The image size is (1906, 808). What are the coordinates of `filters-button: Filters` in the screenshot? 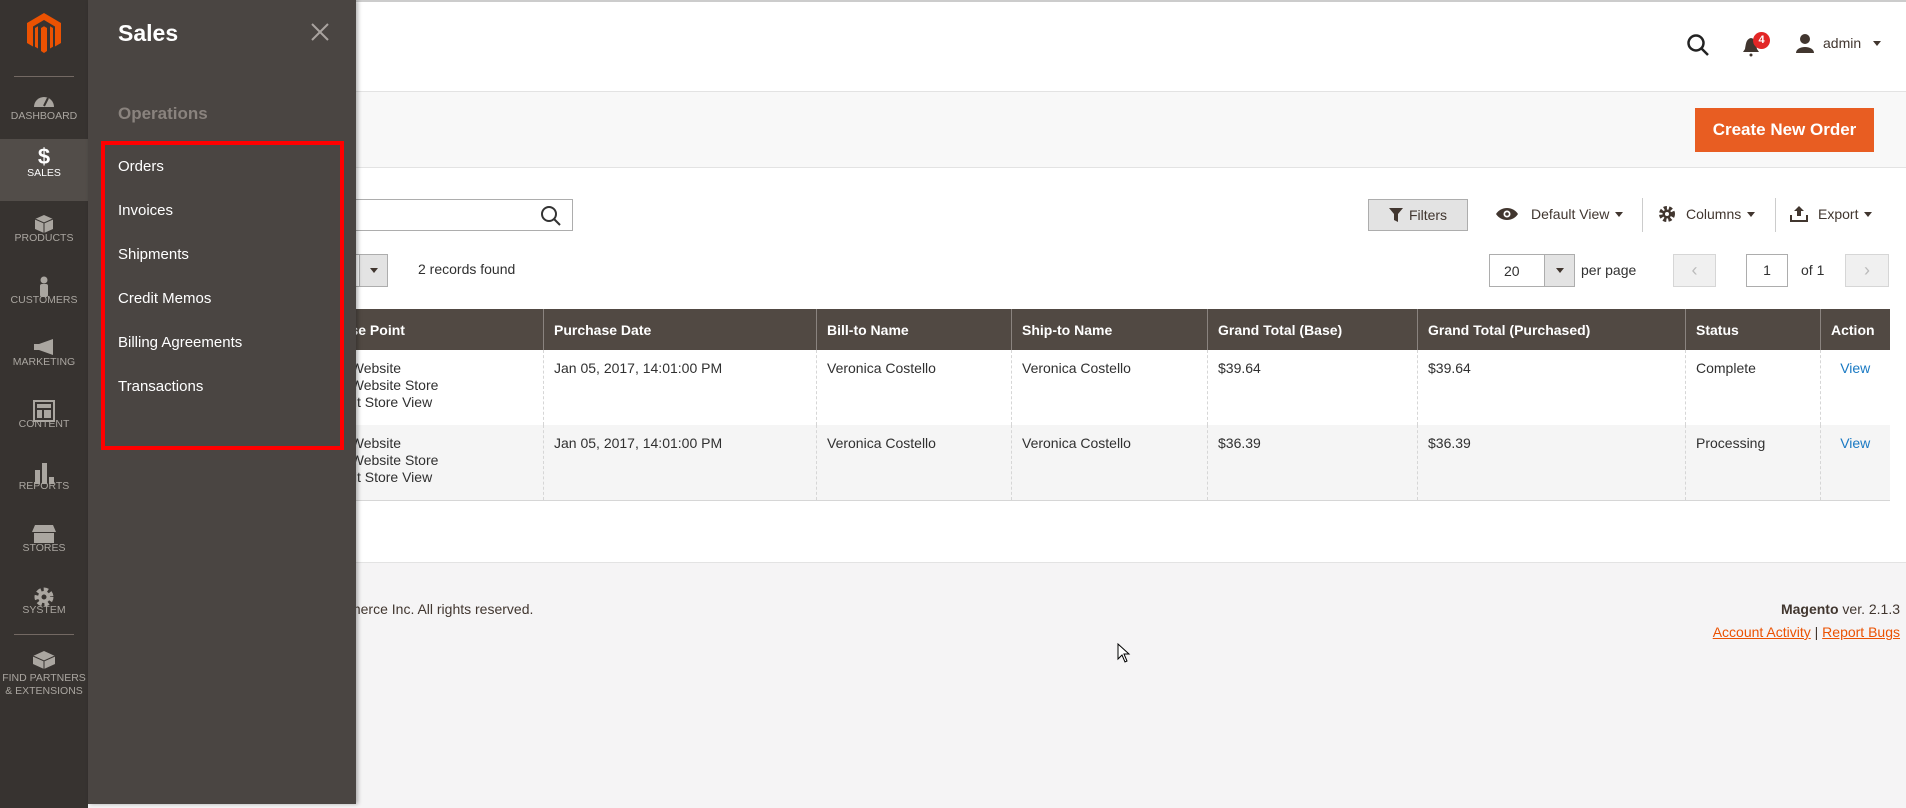 It's located at (1418, 215).